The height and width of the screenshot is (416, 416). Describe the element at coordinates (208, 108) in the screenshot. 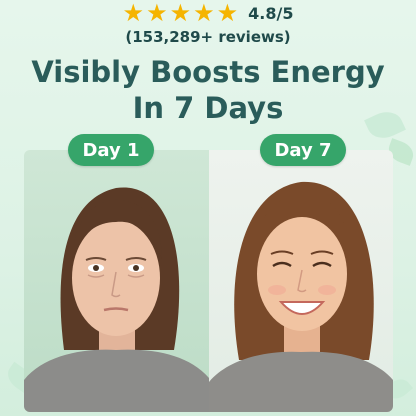

I see `headline-line-2: In 7 Days` at that location.